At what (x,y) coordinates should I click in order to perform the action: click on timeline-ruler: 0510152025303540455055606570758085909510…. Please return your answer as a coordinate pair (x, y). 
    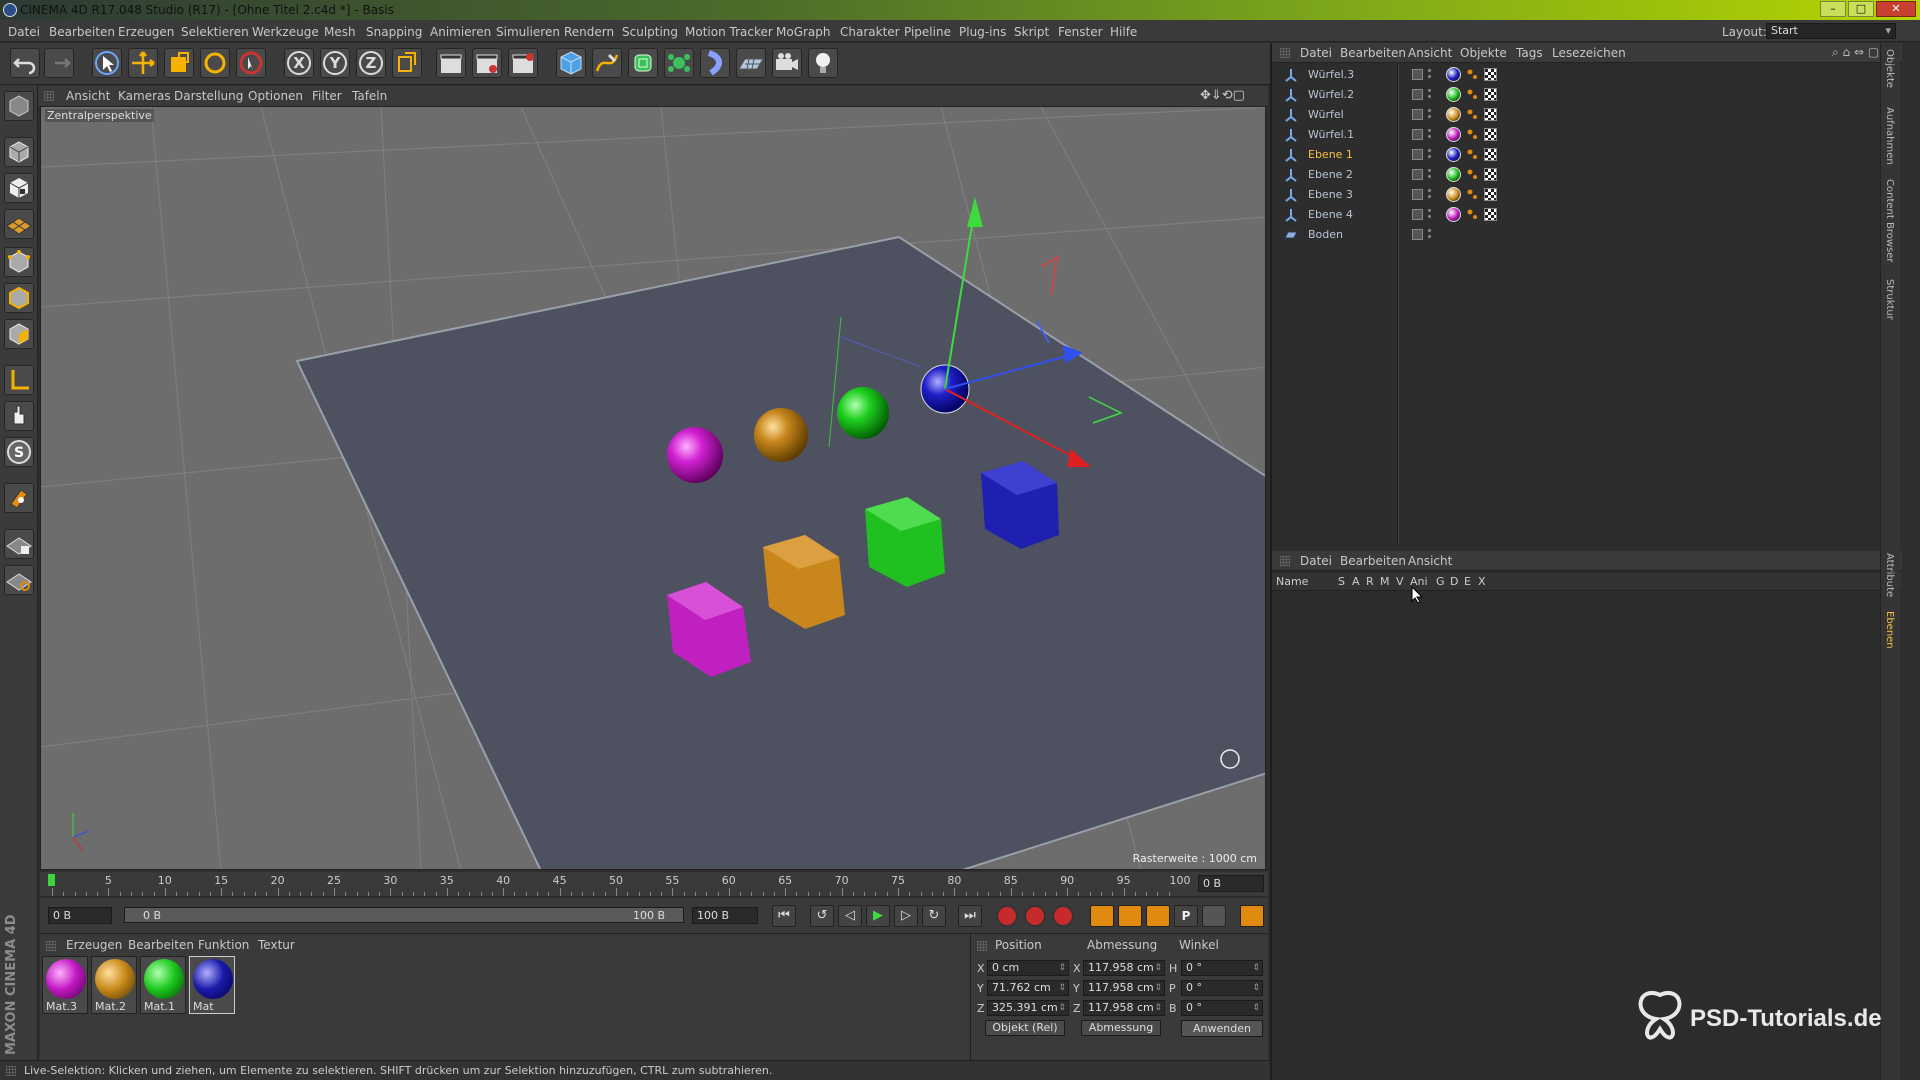
    Looking at the image, I should click on (654, 884).